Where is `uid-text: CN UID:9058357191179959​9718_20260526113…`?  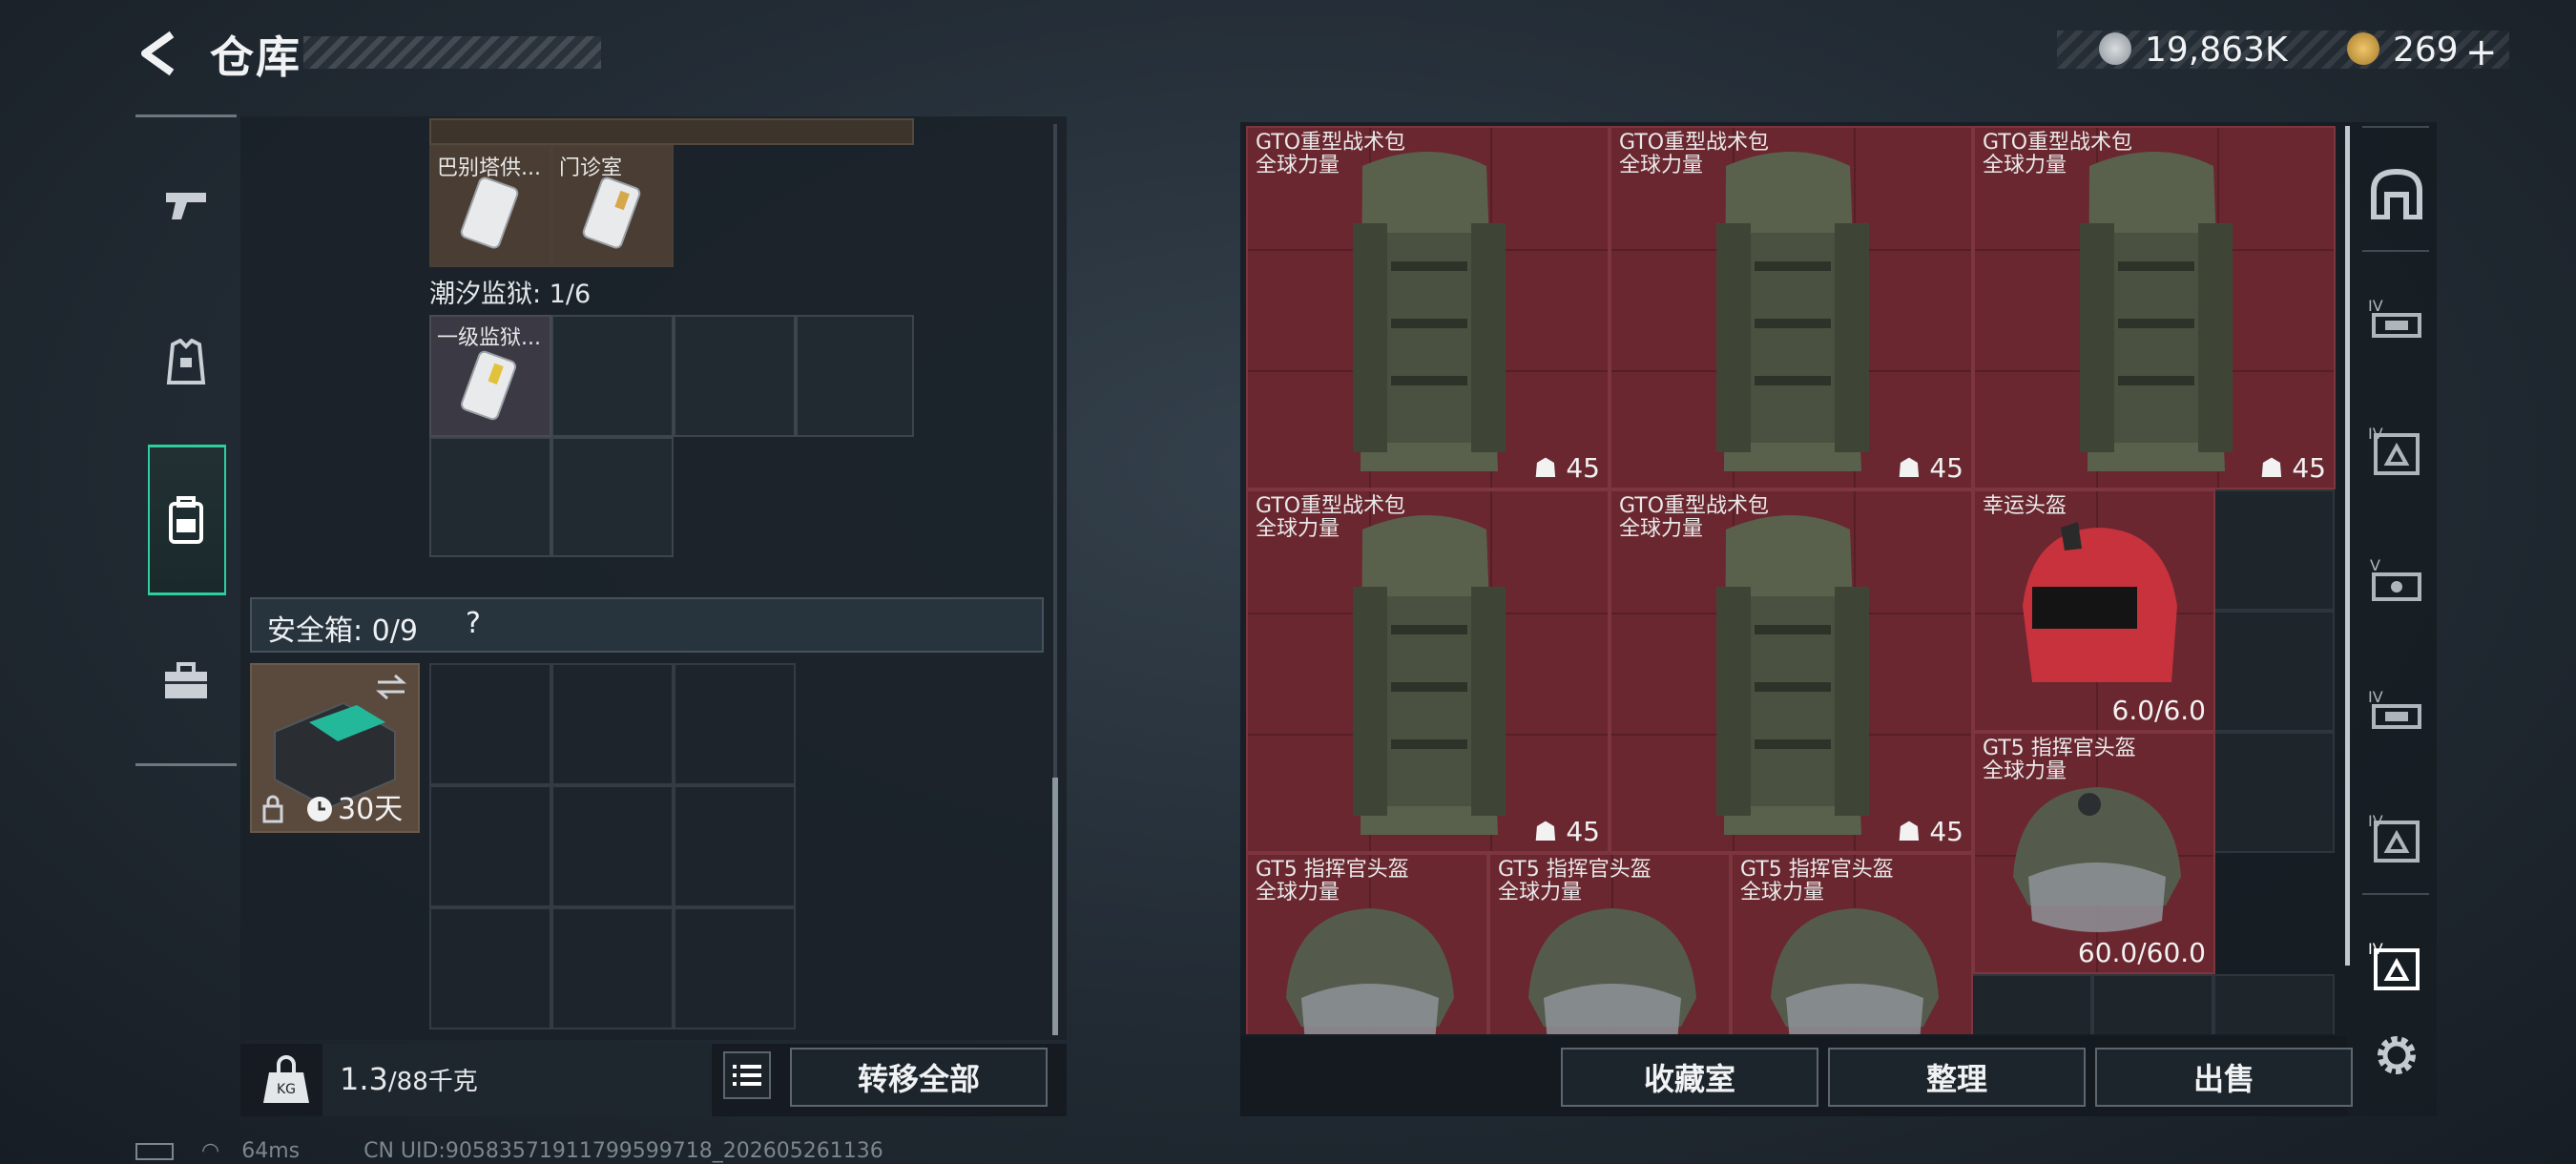
uid-text: CN UID:9058357191179959​9718_20260526113… is located at coordinates (623, 1151).